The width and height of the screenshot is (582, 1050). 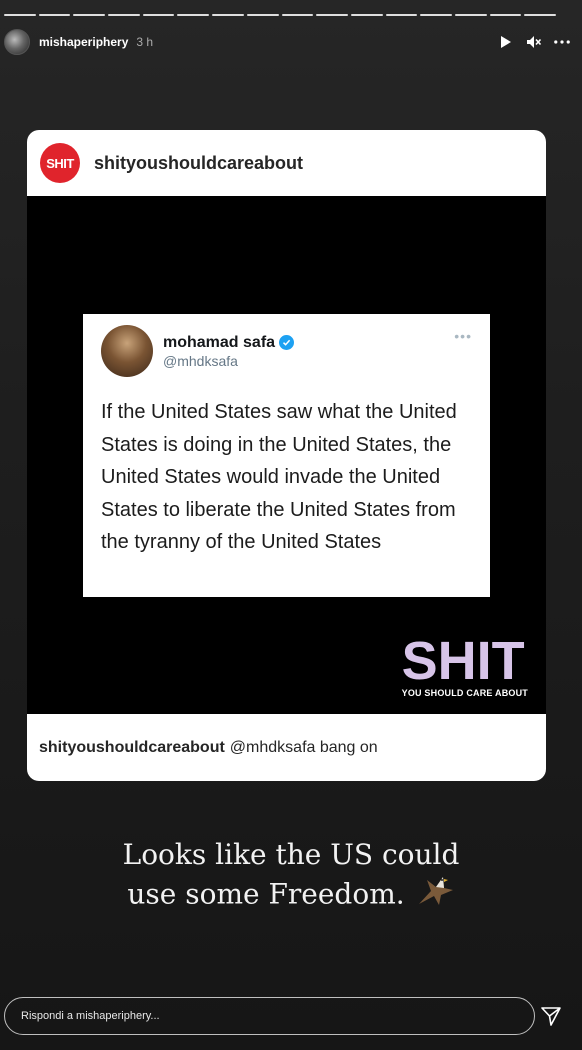 I want to click on send-icon, so click(x=551, y=1016).